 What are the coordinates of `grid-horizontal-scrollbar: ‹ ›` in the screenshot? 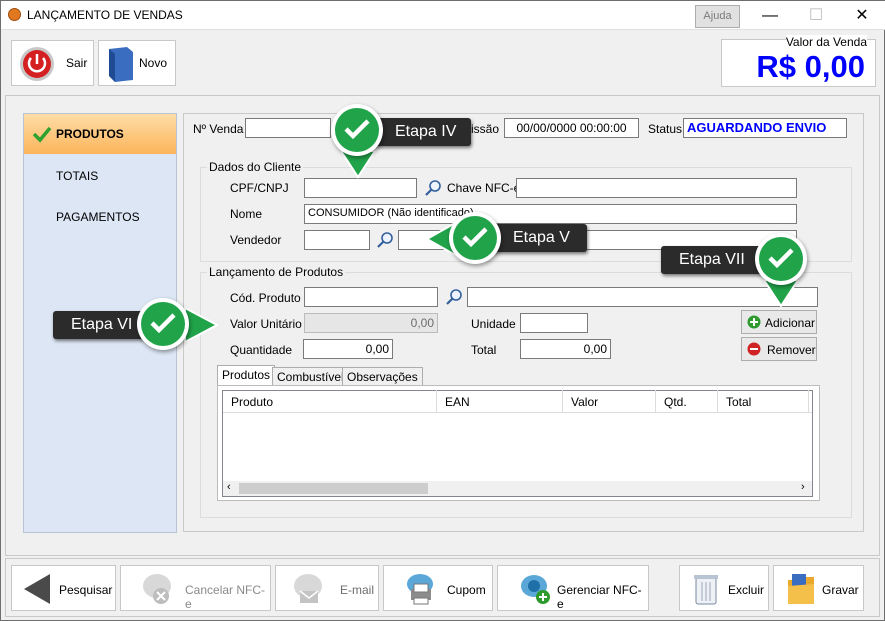 It's located at (517, 488).